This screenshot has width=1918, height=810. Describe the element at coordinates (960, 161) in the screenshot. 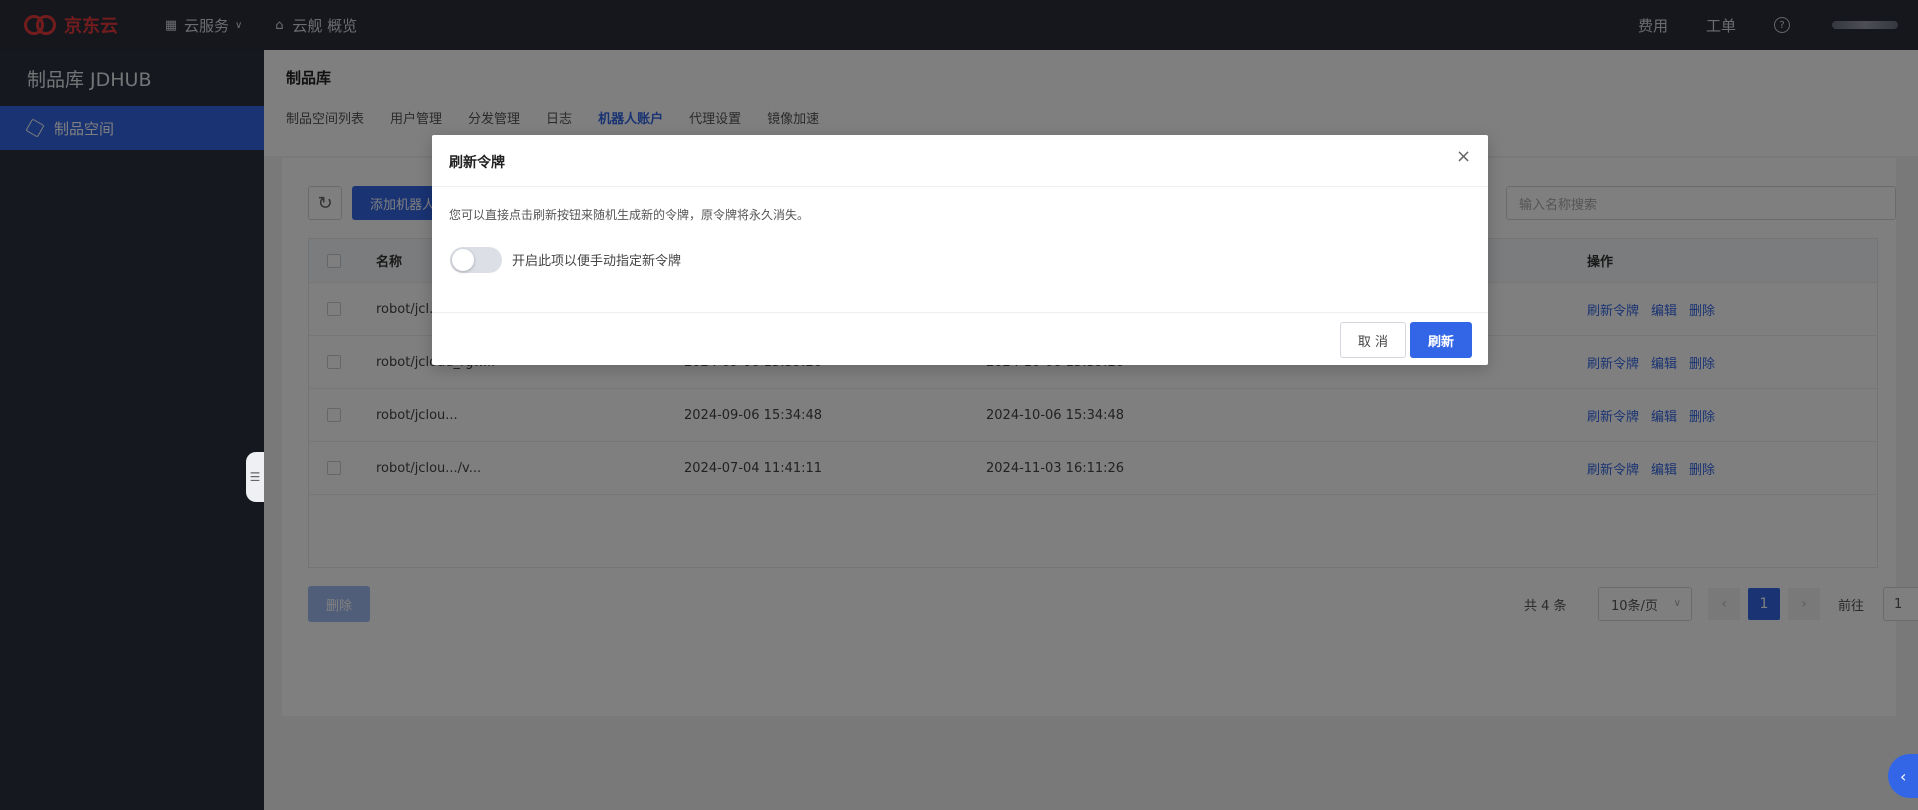

I see `dialog-header: 刷新令牌 ×` at that location.